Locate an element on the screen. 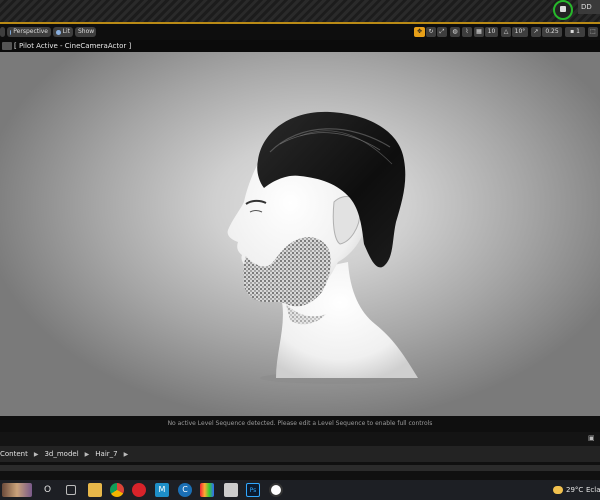 The height and width of the screenshot is (500, 600). rotate-mode-button: ↻ is located at coordinates (431, 32).